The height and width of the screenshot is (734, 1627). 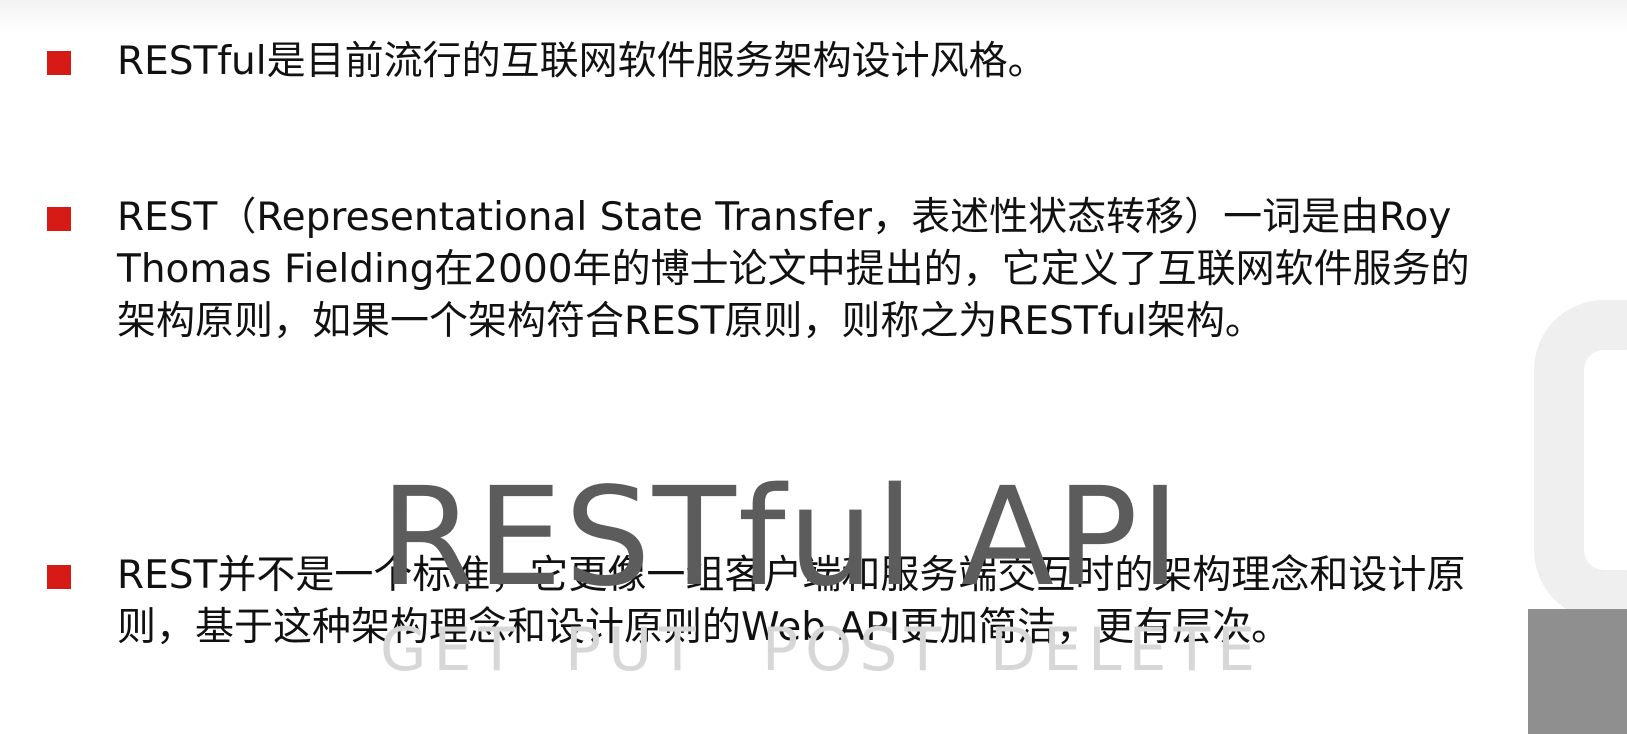 What do you see at coordinates (855, 650) in the screenshot?
I see `http-method-post: POST` at bounding box center [855, 650].